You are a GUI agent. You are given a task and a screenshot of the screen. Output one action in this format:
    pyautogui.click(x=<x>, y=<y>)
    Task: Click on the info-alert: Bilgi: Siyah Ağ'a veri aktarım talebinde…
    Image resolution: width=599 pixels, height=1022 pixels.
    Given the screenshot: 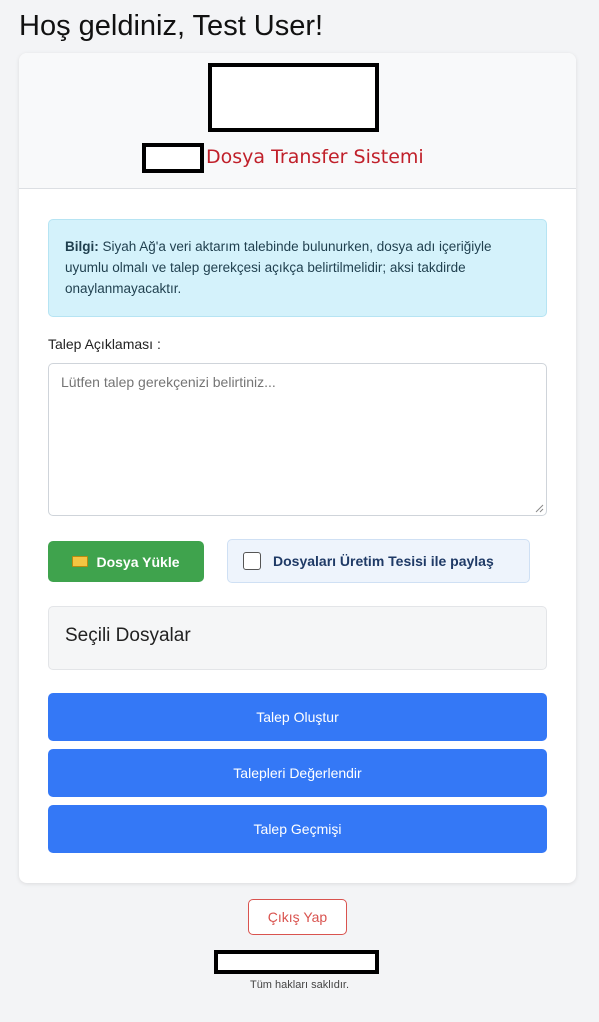 What is the action you would take?
    pyautogui.click(x=297, y=268)
    